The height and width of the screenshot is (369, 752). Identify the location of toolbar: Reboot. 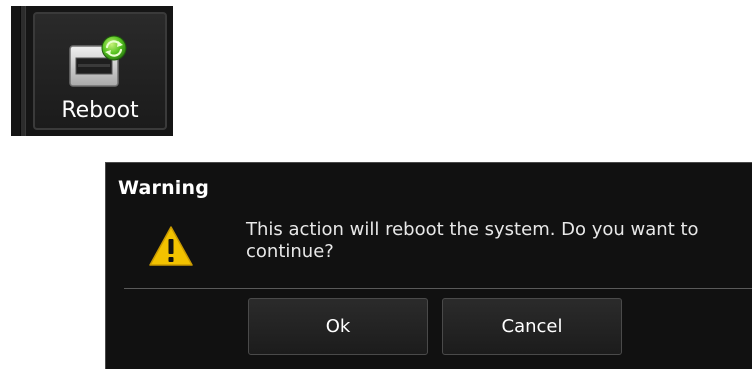
(92, 71).